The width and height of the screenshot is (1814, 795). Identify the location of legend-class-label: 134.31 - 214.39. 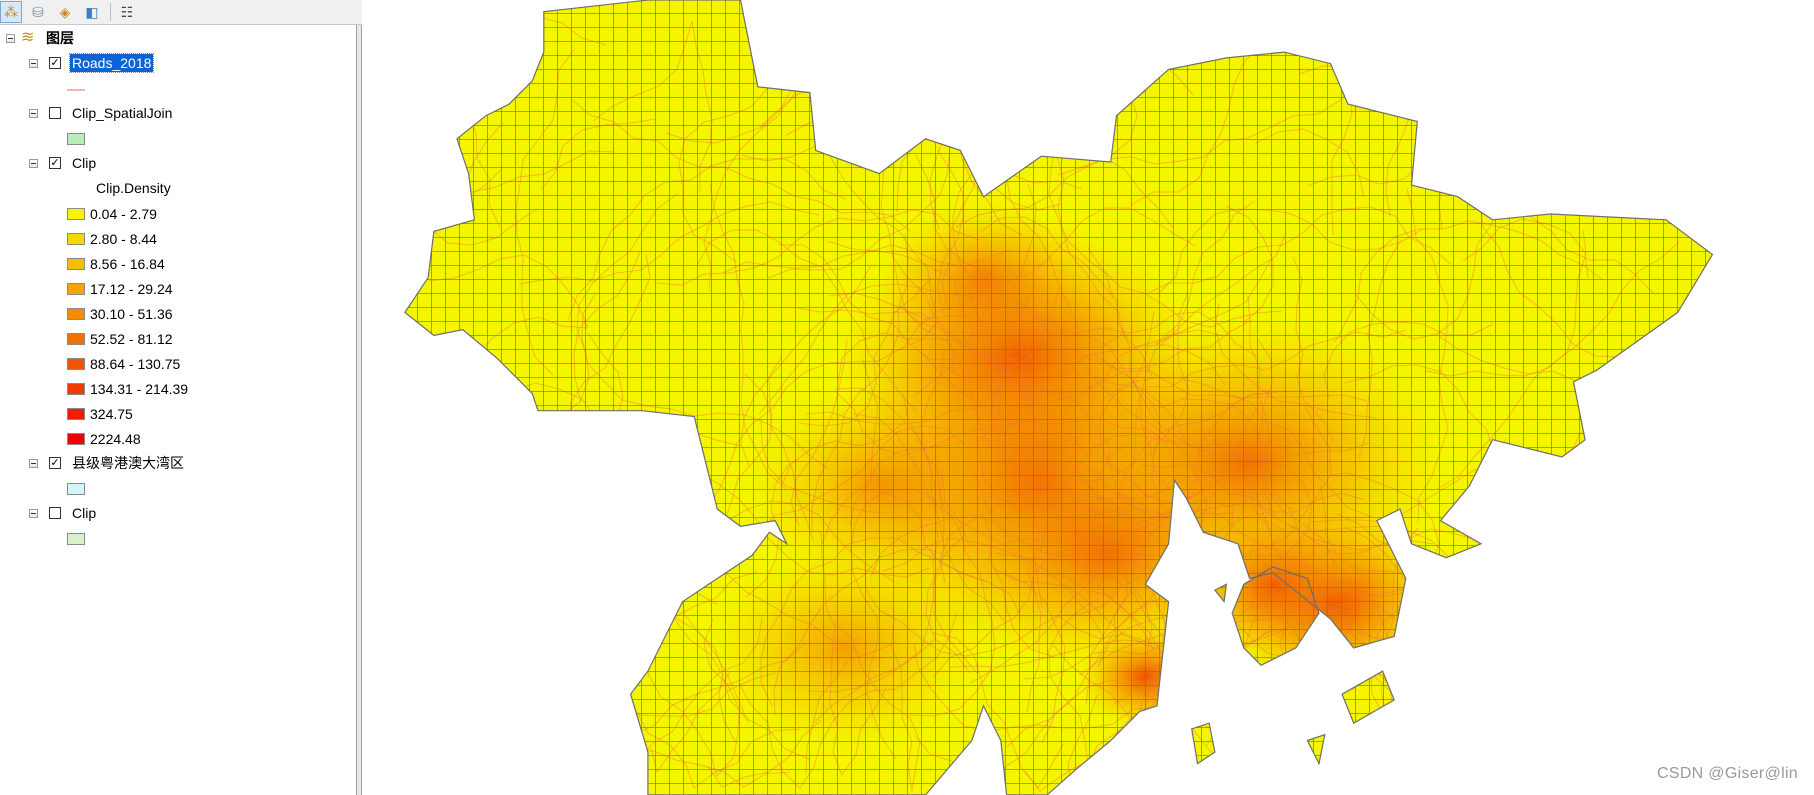
(139, 389).